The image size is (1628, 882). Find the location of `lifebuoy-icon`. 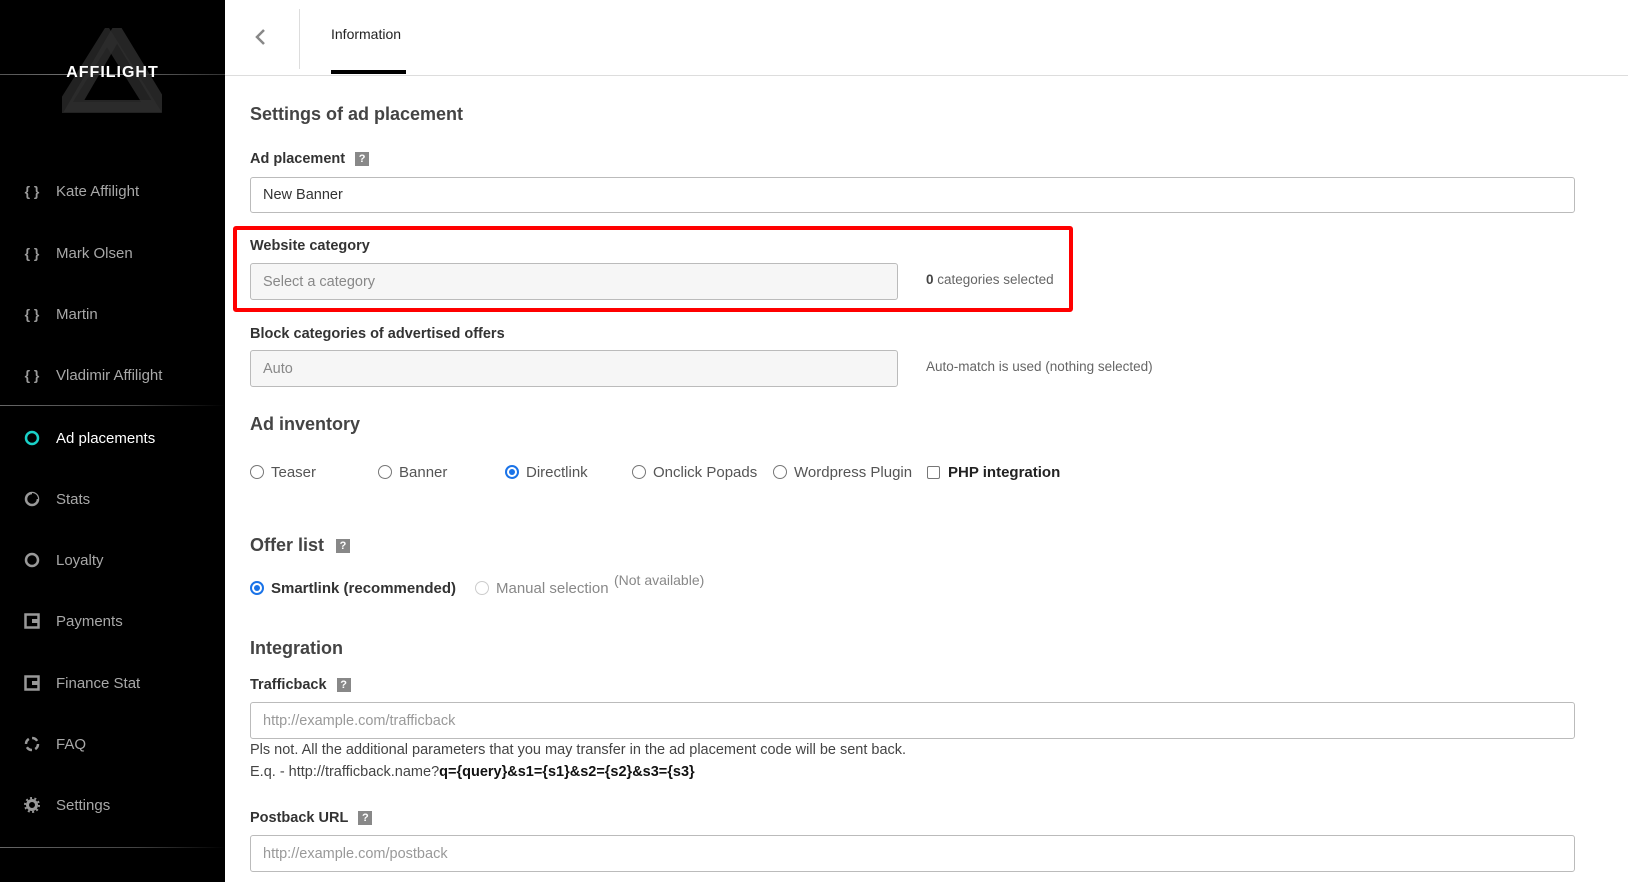

lifebuoy-icon is located at coordinates (32, 744).